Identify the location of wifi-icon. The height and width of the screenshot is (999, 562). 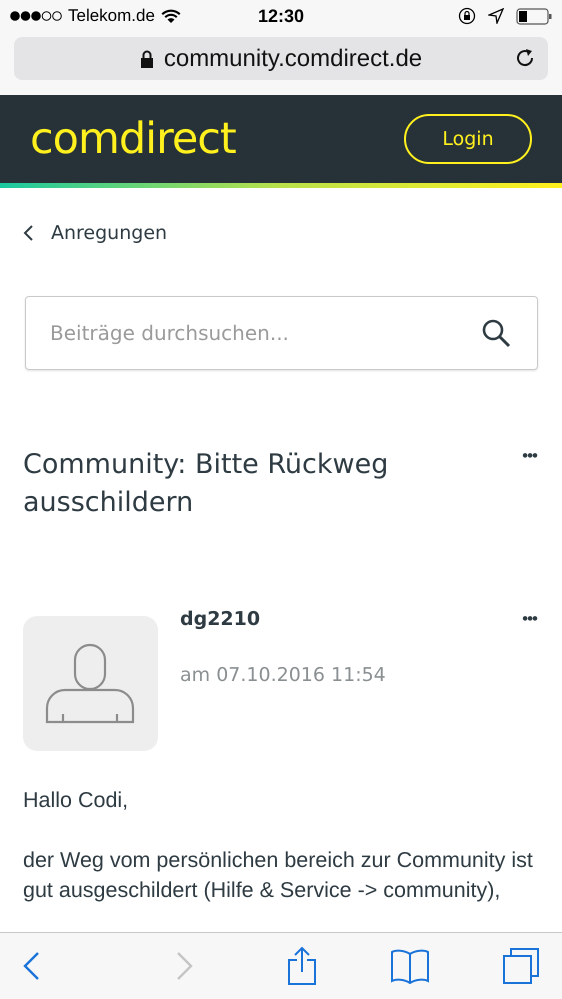
(170, 16).